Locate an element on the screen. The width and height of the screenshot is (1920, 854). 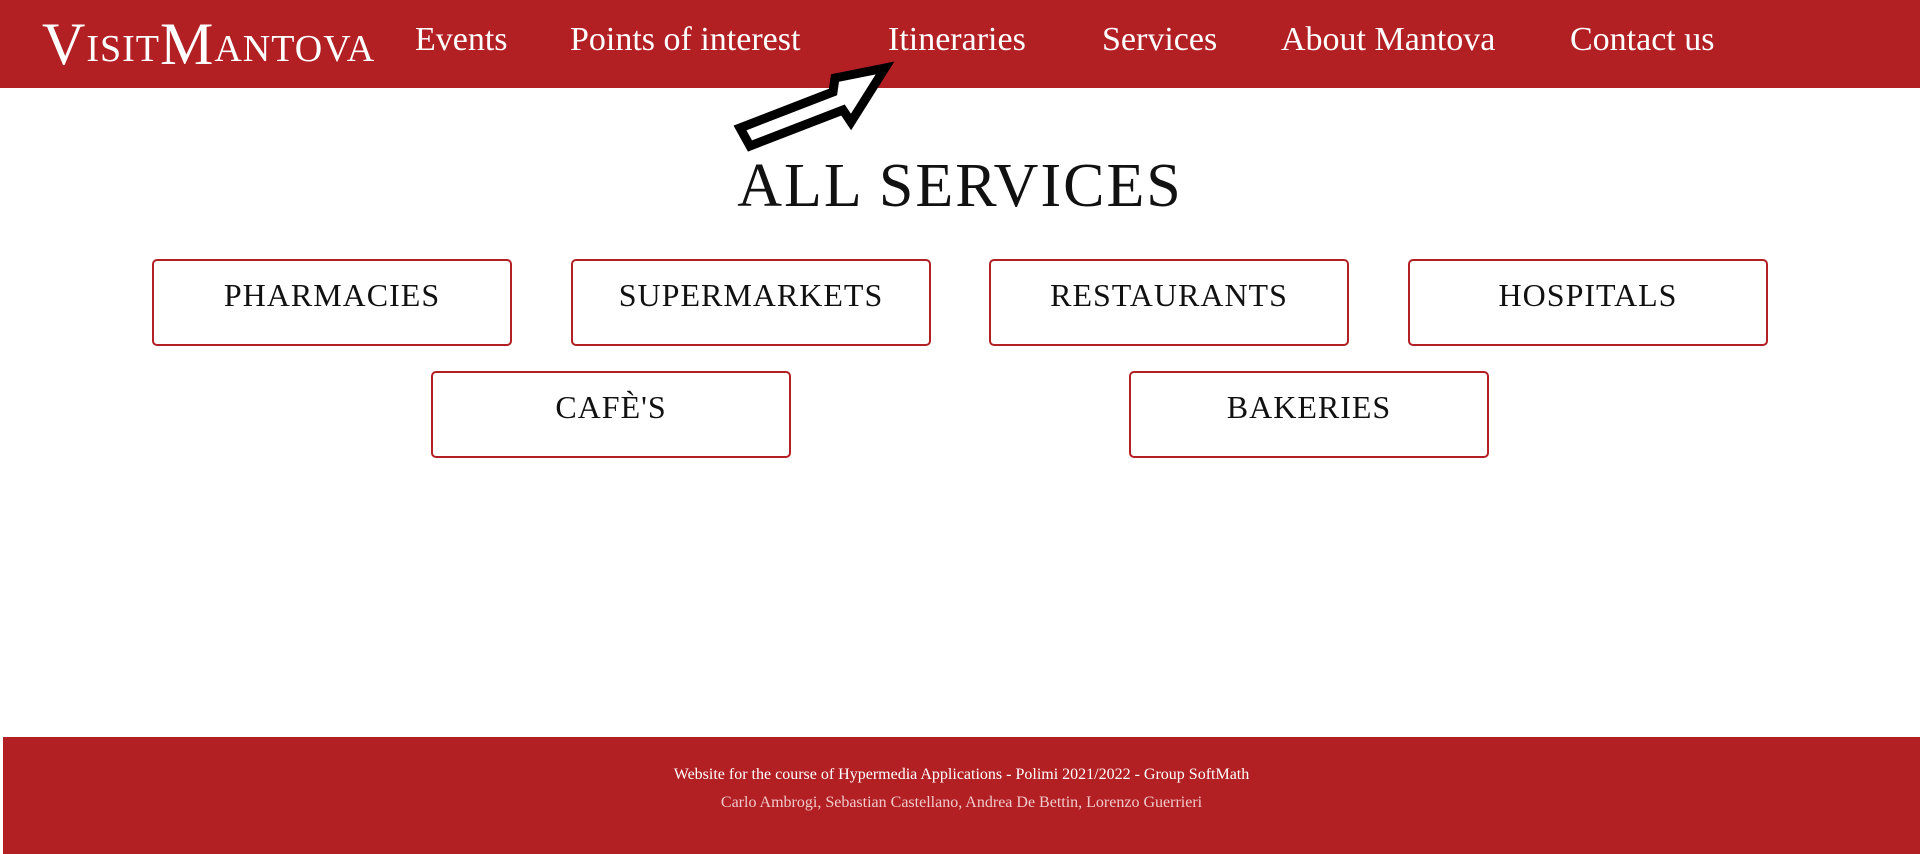
logo-text: antova is located at coordinates (295, 49).